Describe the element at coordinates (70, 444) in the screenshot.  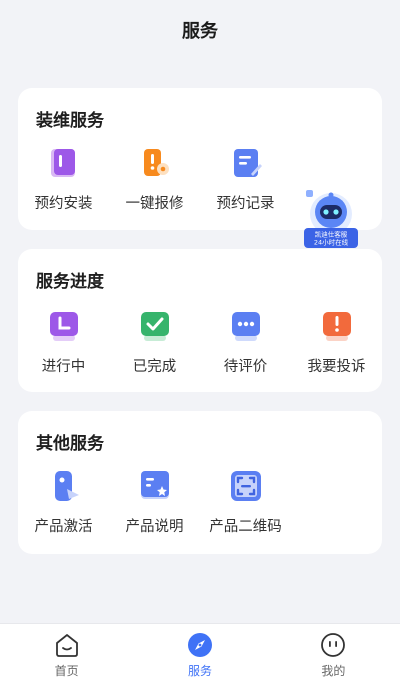
I see `section-title: 其他服务` at that location.